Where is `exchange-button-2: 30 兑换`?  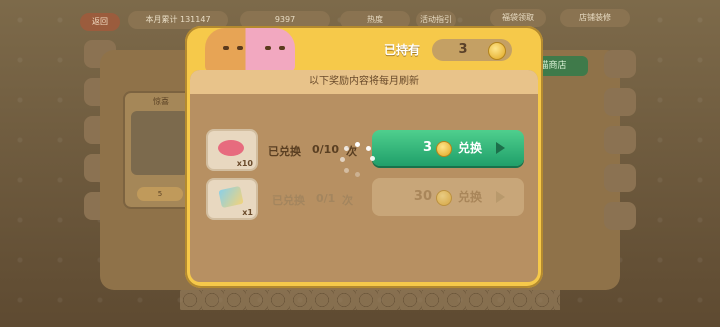
exchange-button-2: 30 兑换 is located at coordinates (448, 197).